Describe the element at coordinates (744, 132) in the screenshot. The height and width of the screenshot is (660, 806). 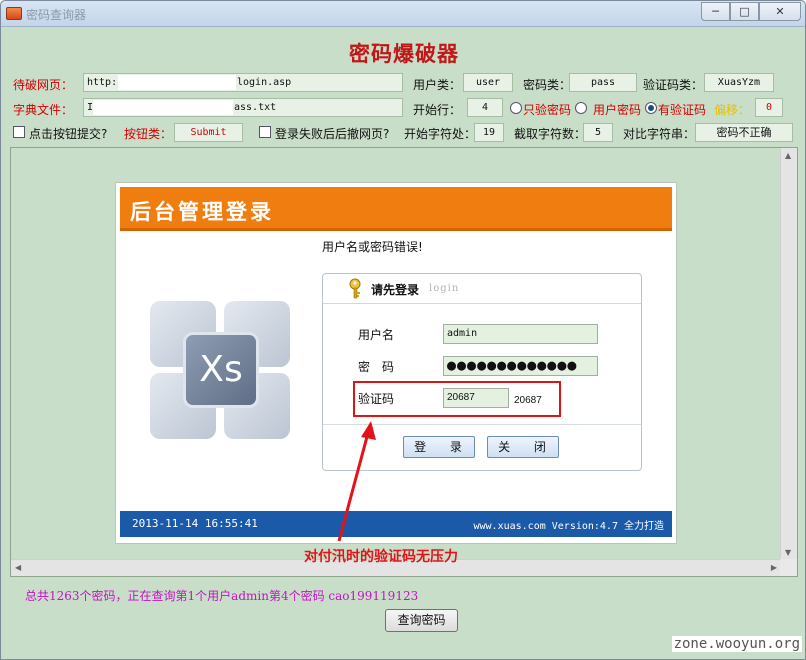
I see `compare-input: 密码不正确` at that location.